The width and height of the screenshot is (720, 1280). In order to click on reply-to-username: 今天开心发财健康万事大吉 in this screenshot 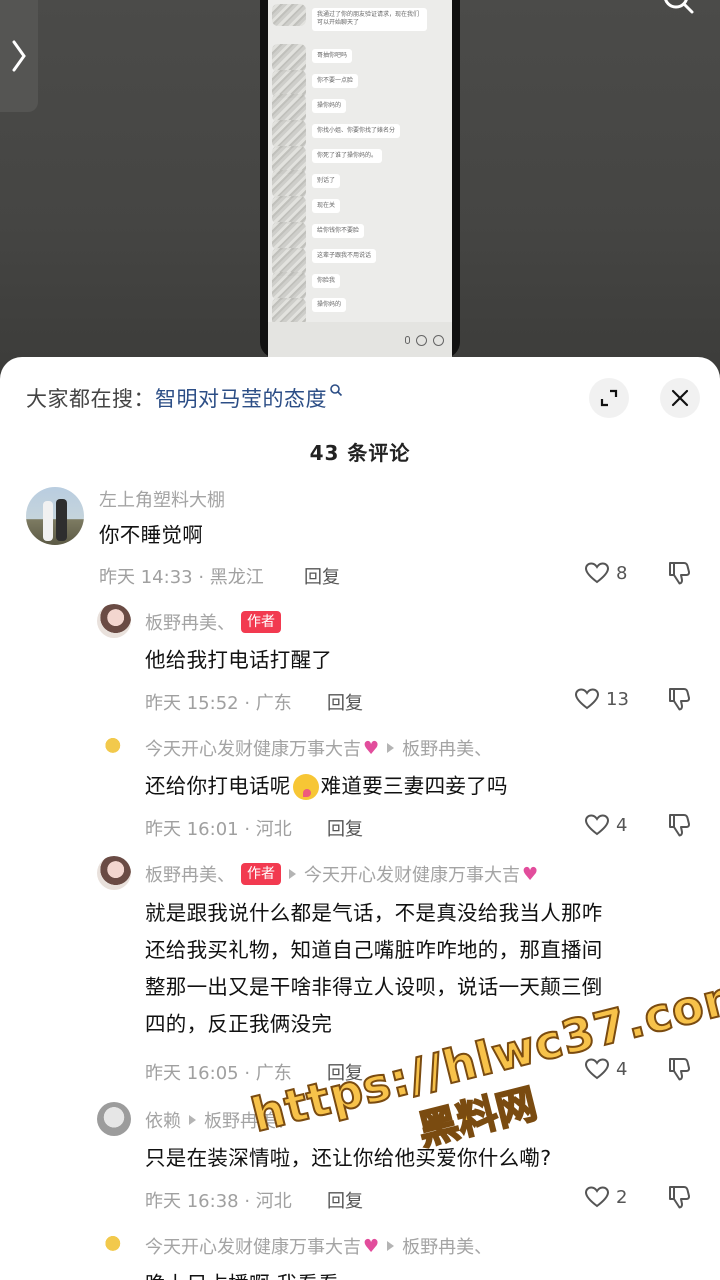, I will do `click(412, 874)`.